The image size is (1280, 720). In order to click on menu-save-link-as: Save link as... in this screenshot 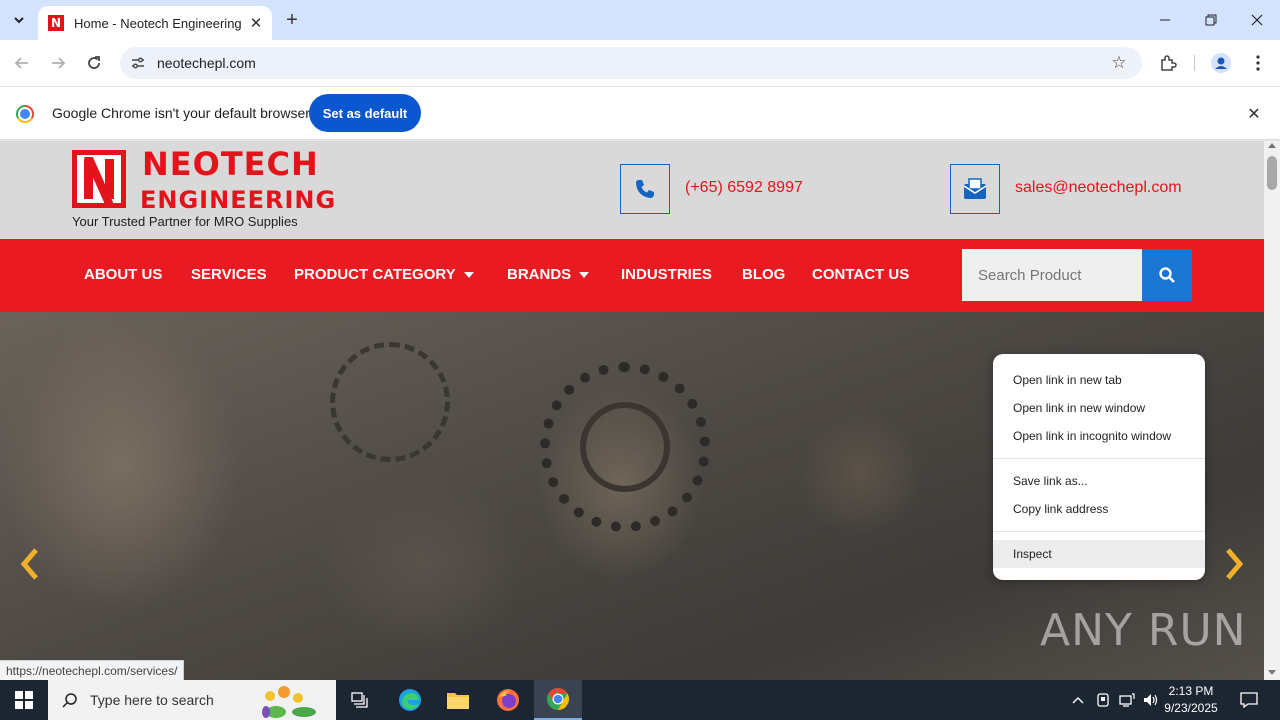, I will do `click(1099, 481)`.